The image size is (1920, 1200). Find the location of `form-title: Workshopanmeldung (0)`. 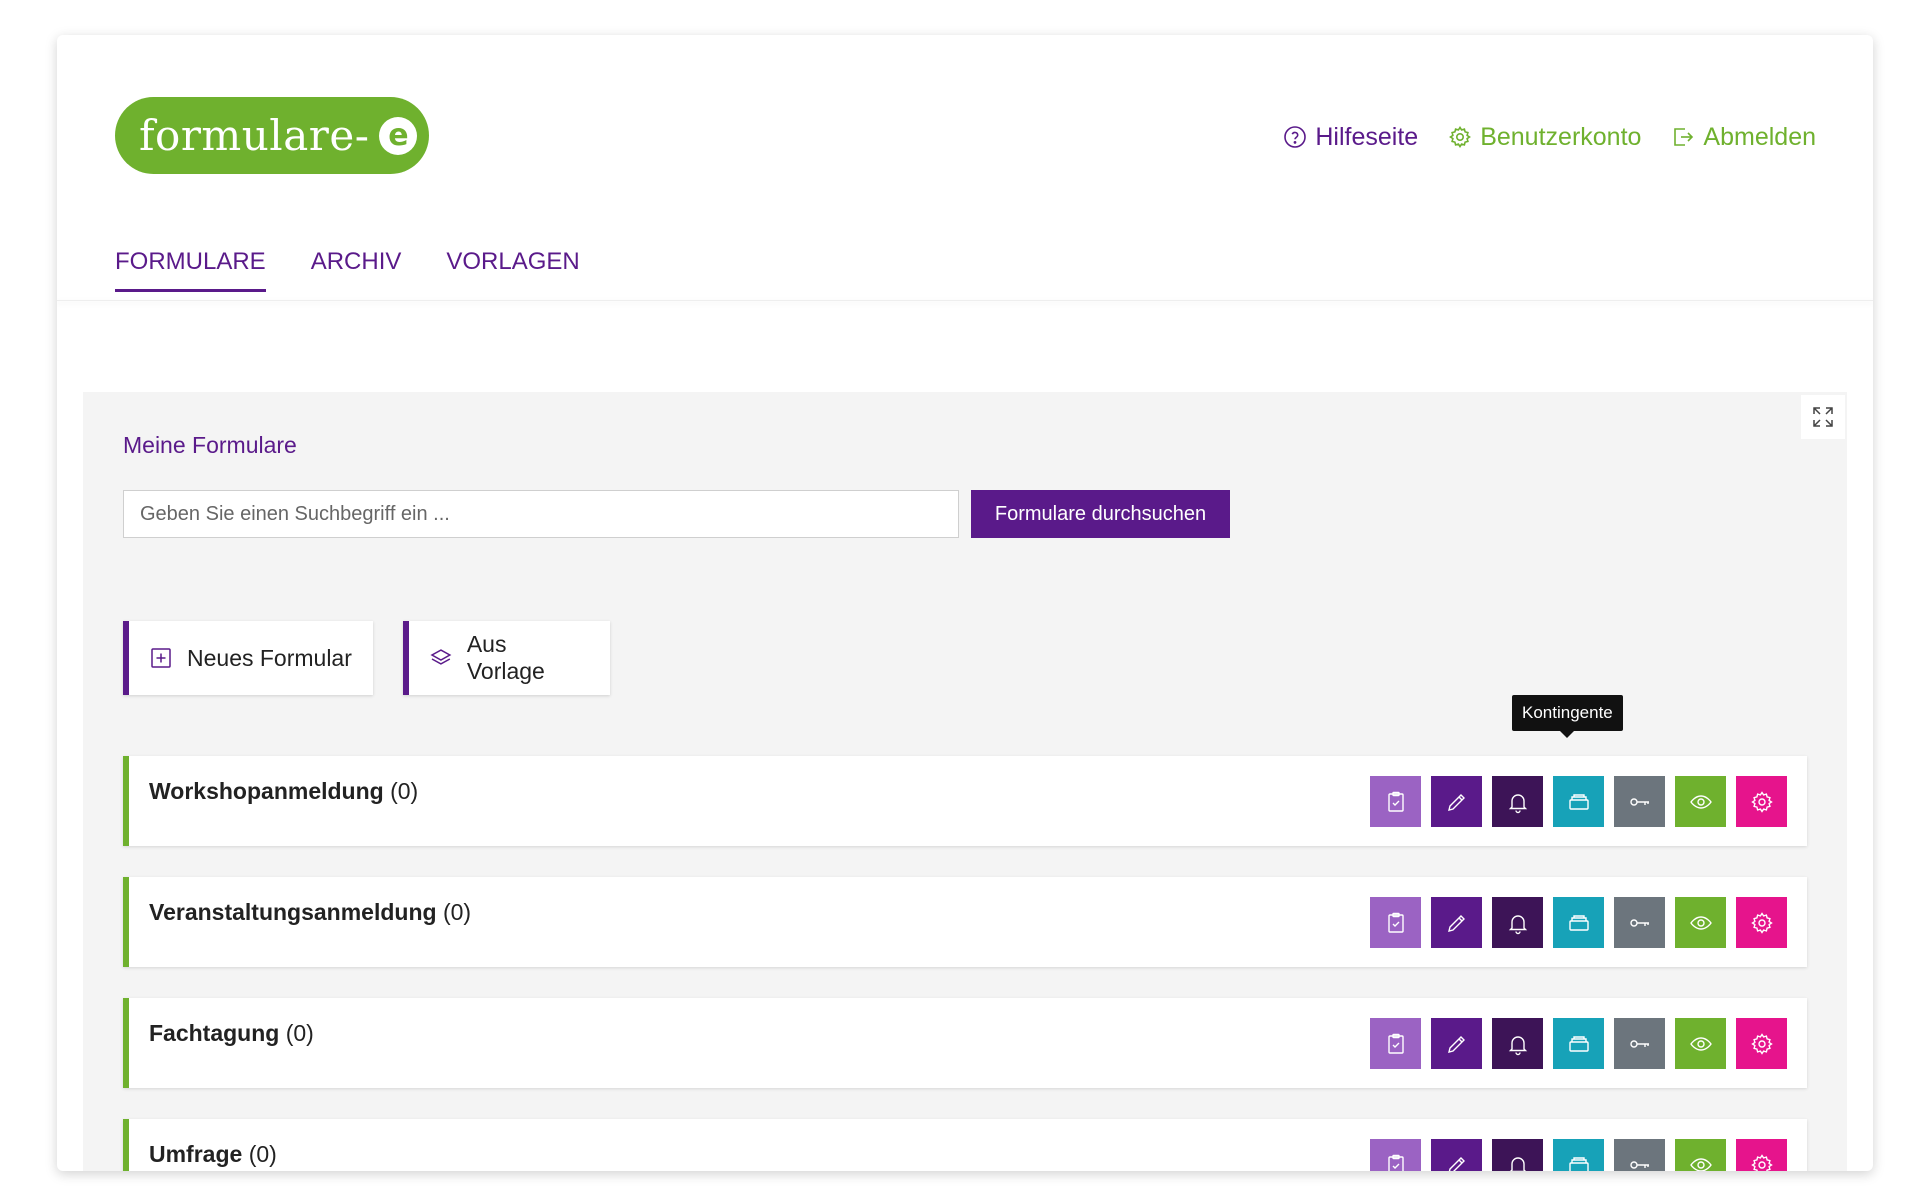

form-title: Workshopanmeldung (0) is located at coordinates (283, 791).